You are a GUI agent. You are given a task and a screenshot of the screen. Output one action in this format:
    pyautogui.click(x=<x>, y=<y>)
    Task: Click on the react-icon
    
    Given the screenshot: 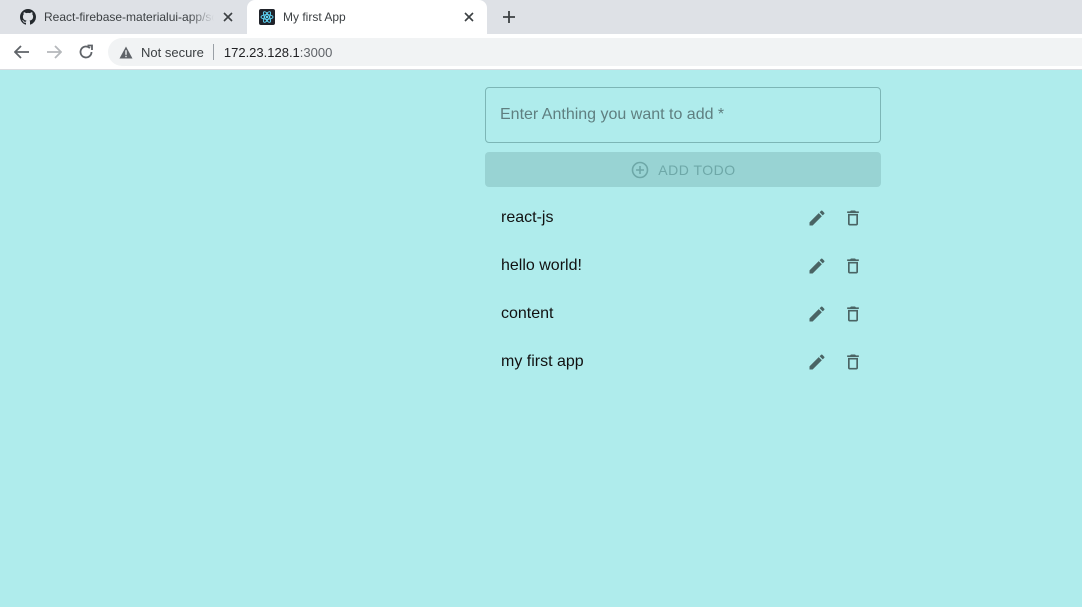 What is the action you would take?
    pyautogui.click(x=267, y=17)
    